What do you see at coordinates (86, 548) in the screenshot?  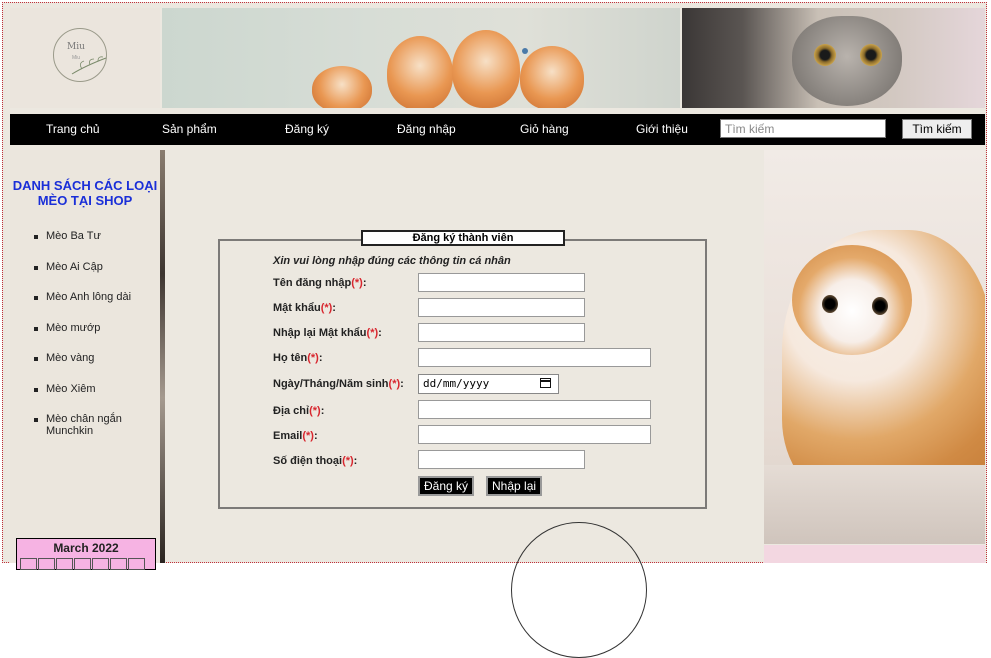 I see `calendar-title: March 2022` at bounding box center [86, 548].